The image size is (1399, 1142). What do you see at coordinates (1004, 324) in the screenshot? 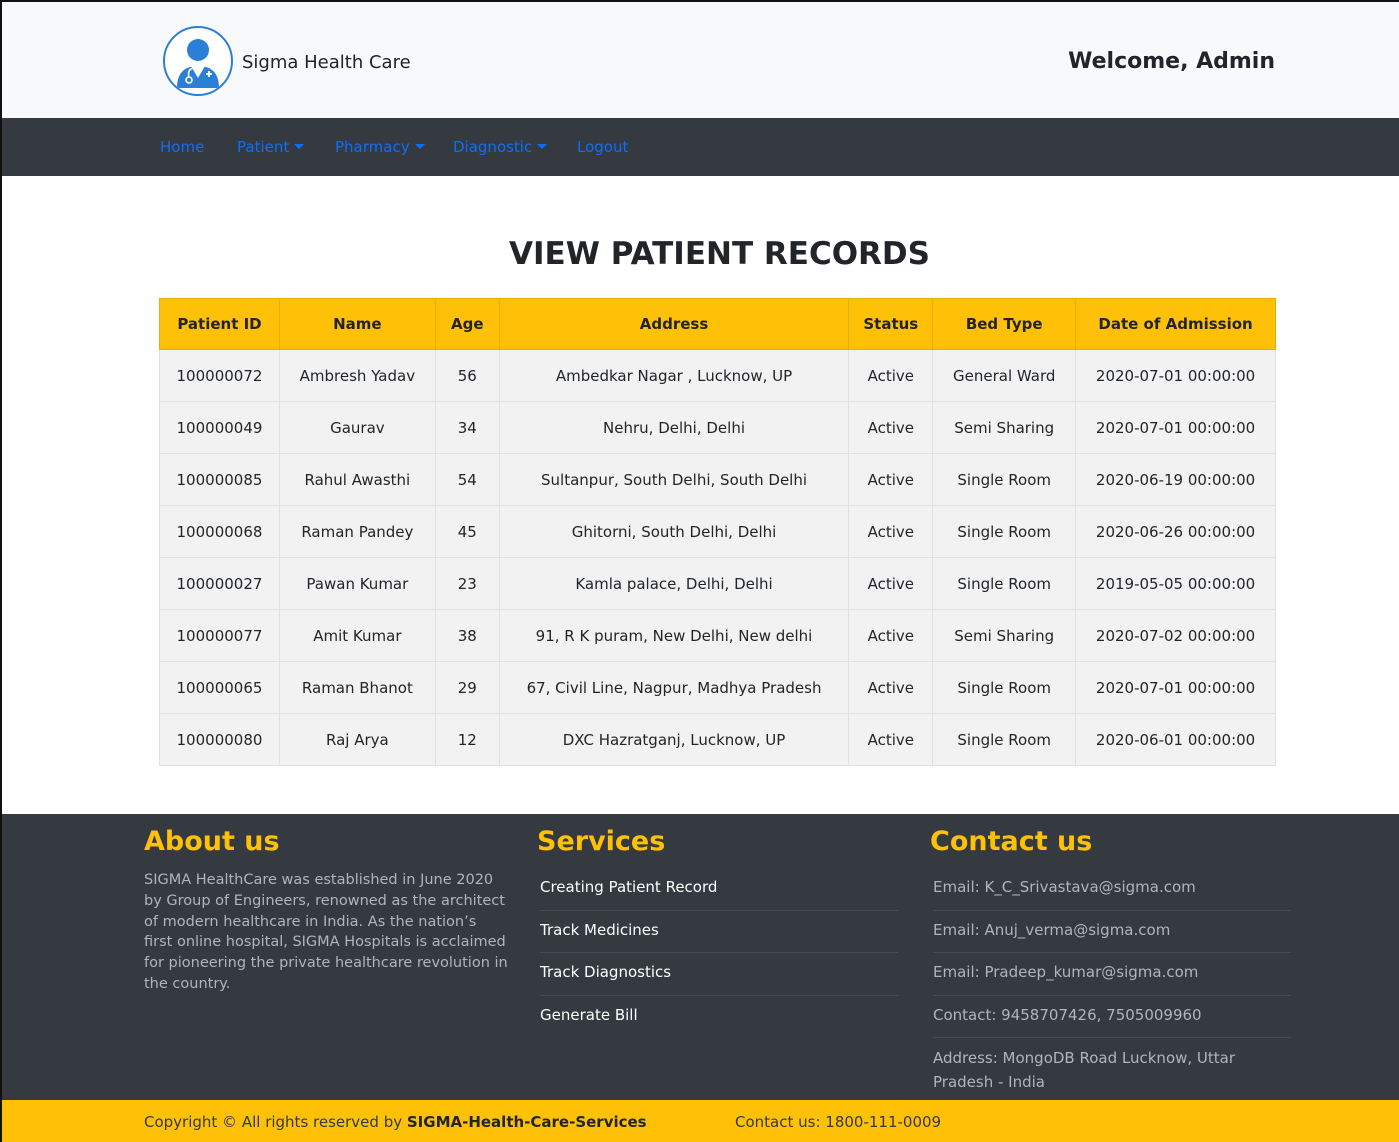
I see `column-header-bed-type: Bed Type` at bounding box center [1004, 324].